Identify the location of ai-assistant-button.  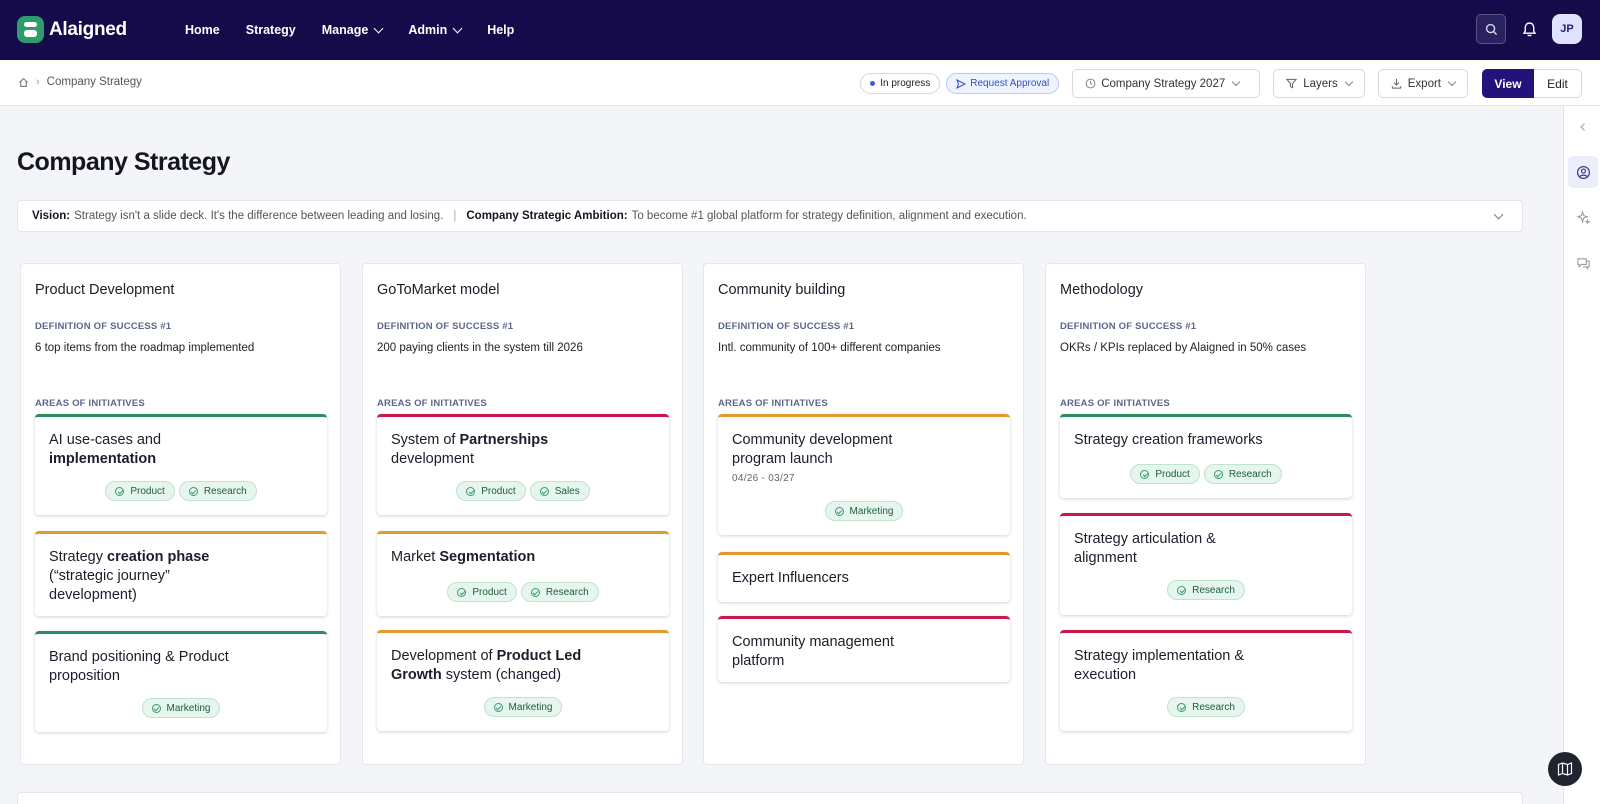
(1583, 217).